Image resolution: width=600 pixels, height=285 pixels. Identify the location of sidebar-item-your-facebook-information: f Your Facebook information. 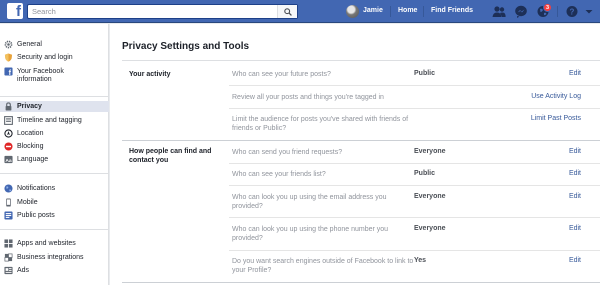
(54, 76).